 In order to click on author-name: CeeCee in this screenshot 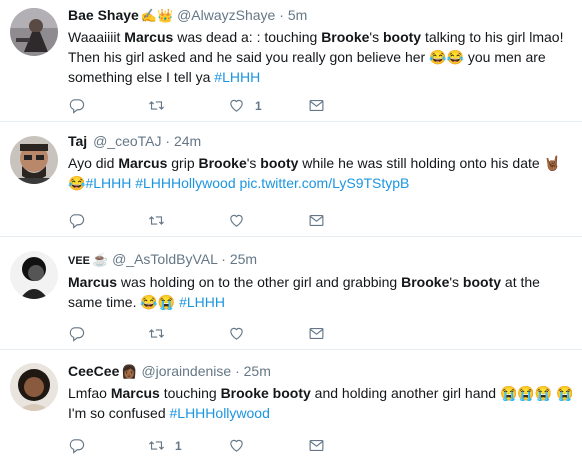, I will do `click(93, 371)`.